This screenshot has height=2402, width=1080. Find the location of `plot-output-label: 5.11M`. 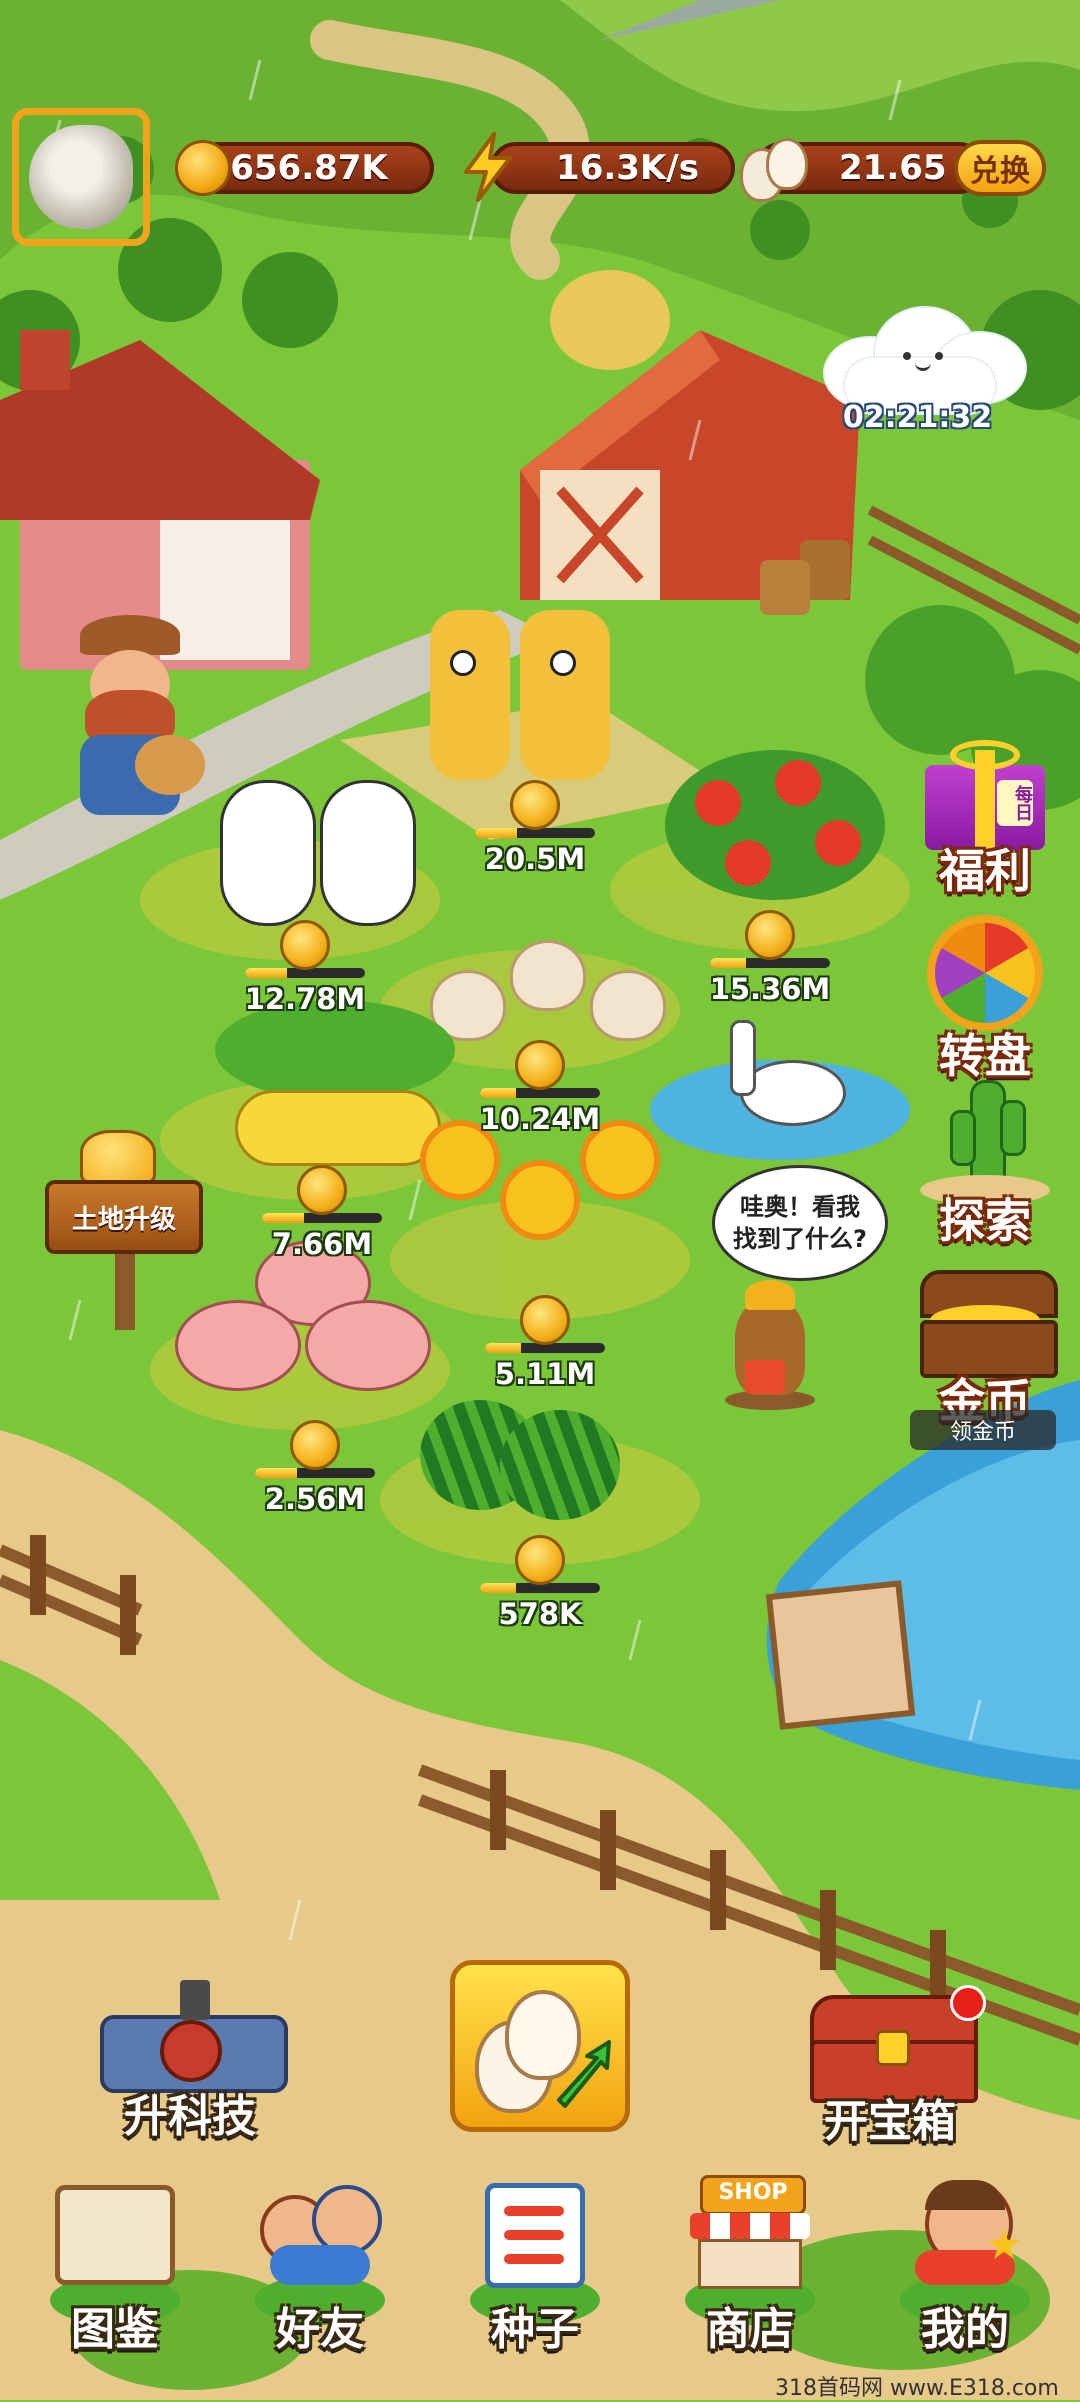

plot-output-label: 5.11M is located at coordinates (545, 1374).